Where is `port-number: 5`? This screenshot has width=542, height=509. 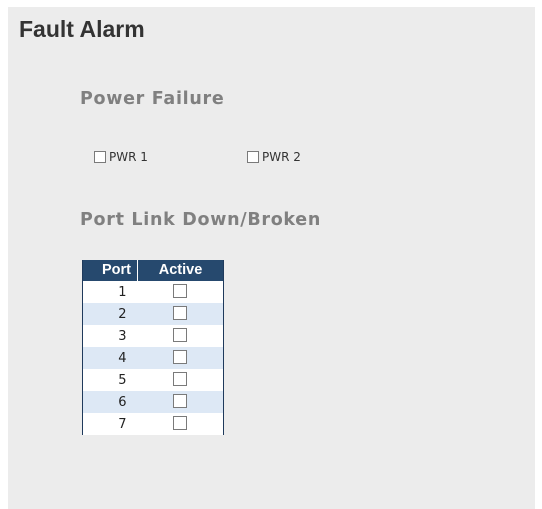 port-number: 5 is located at coordinates (110, 380).